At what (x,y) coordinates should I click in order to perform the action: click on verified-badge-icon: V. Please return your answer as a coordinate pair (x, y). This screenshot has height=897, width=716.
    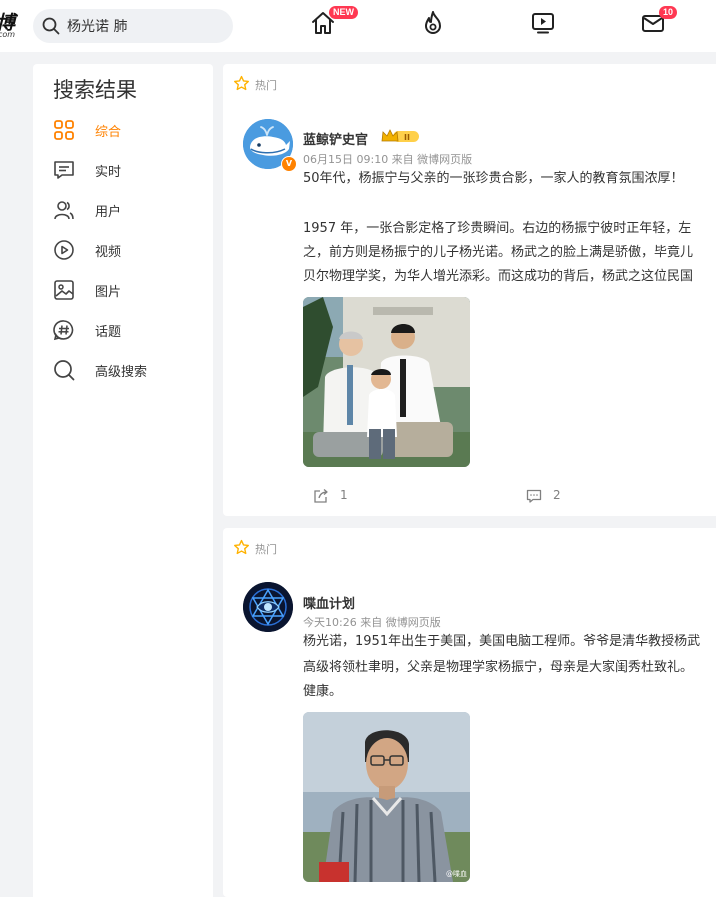
    Looking at the image, I should click on (289, 164).